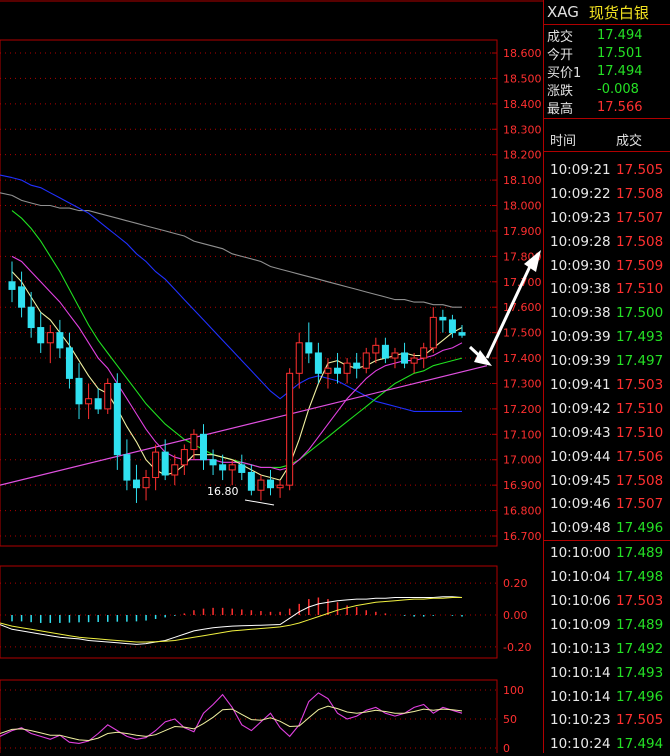 This screenshot has width=670, height=756. Describe the element at coordinates (607, 242) in the screenshot. I see `tick-row: 10:09:28 17.508` at that location.